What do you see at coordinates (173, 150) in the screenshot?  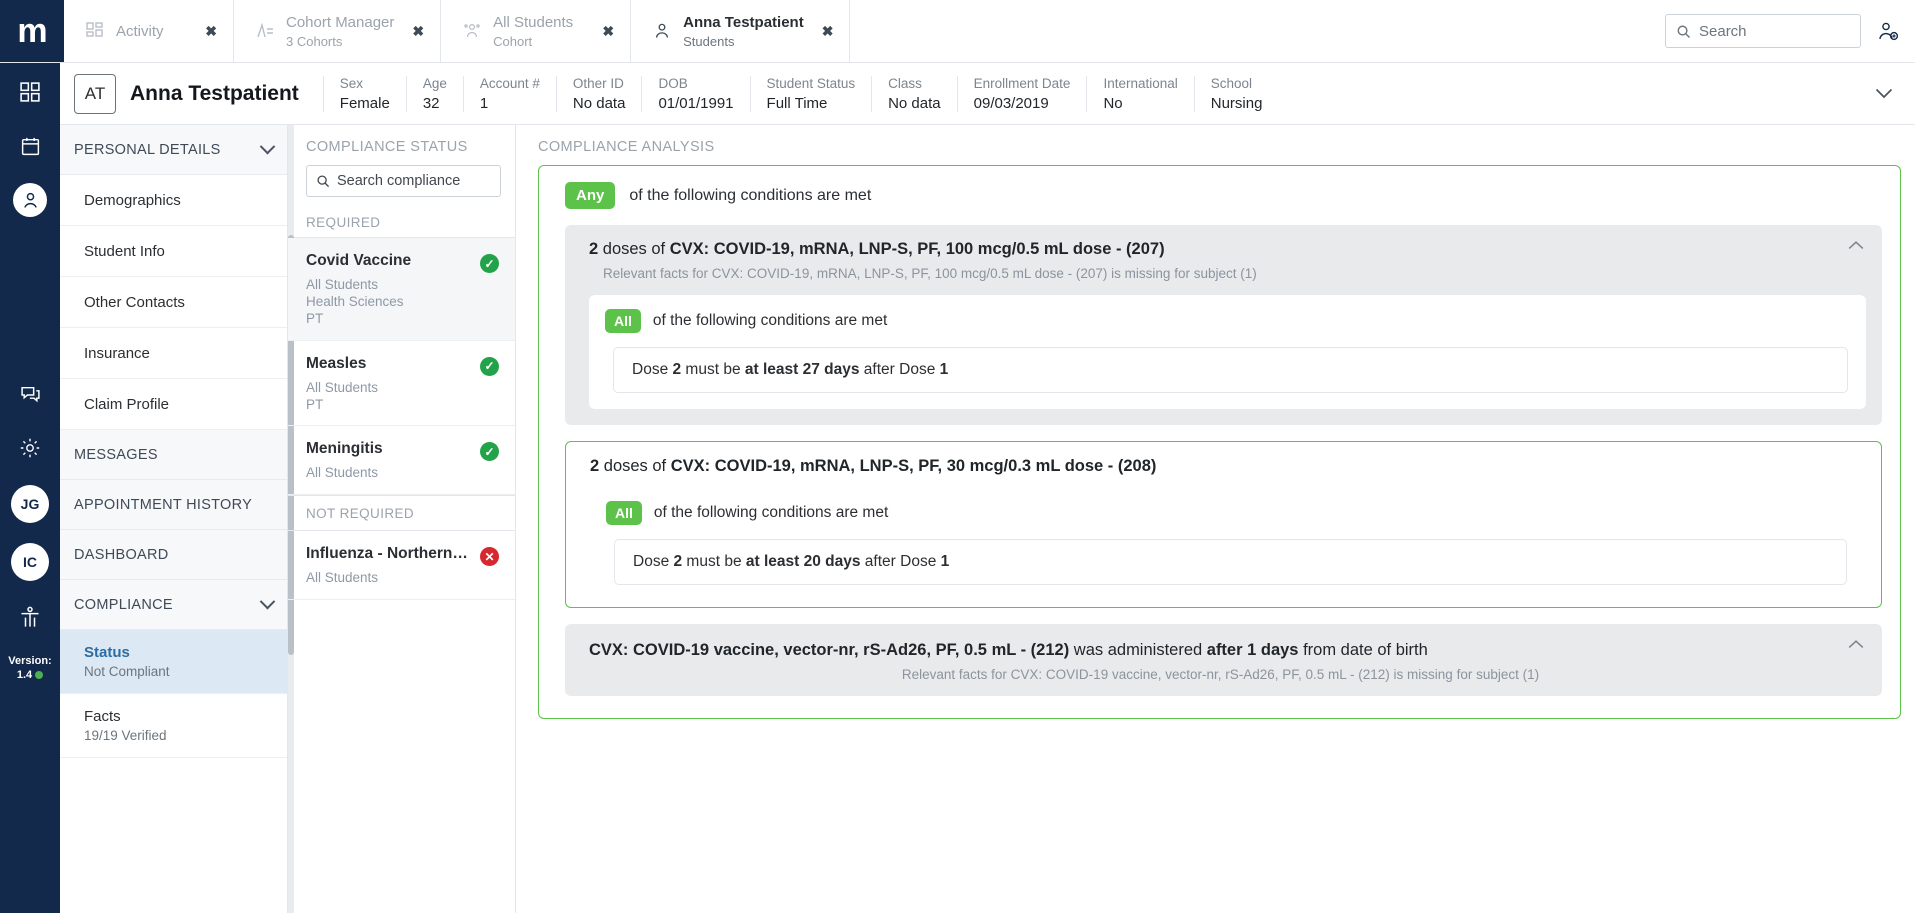 I see `nav-section-personal-details: PERSONAL DETAILS` at bounding box center [173, 150].